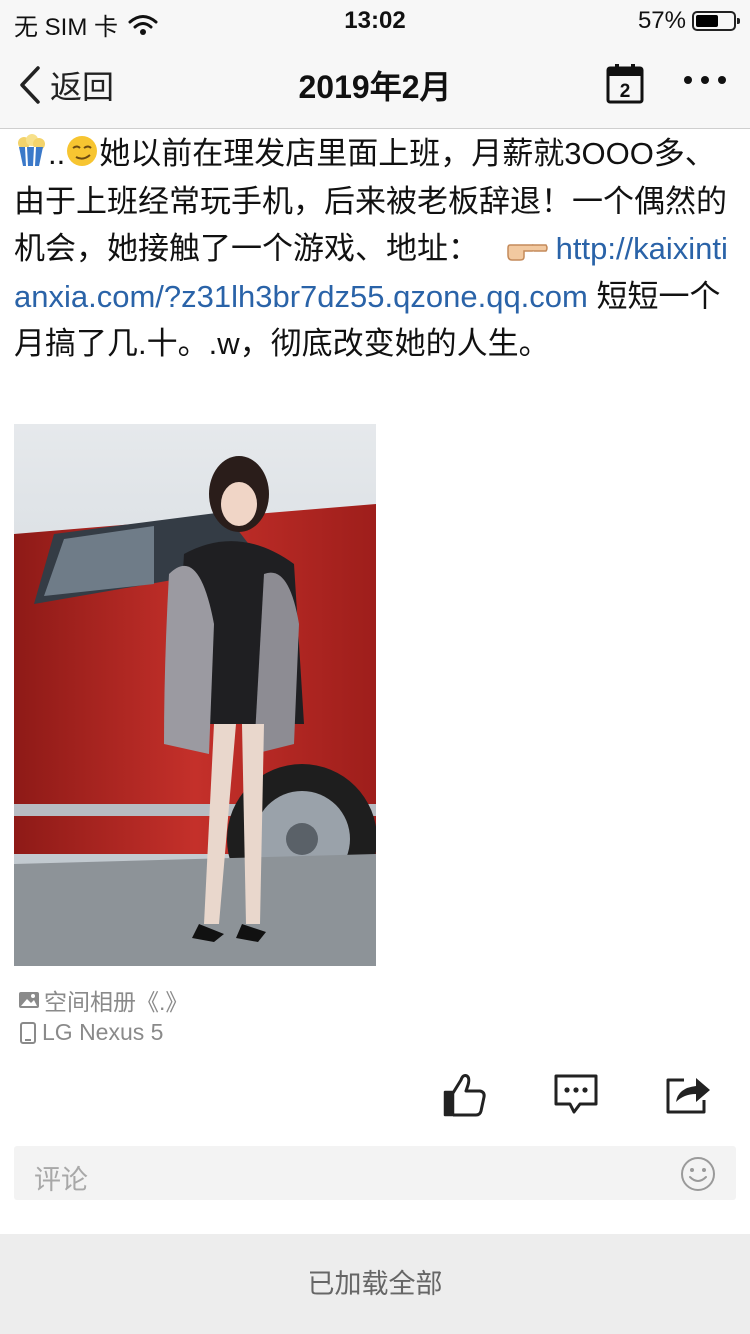 This screenshot has width=750, height=1334. I want to click on device-meta: LG Nexus 5, so click(90, 1032).